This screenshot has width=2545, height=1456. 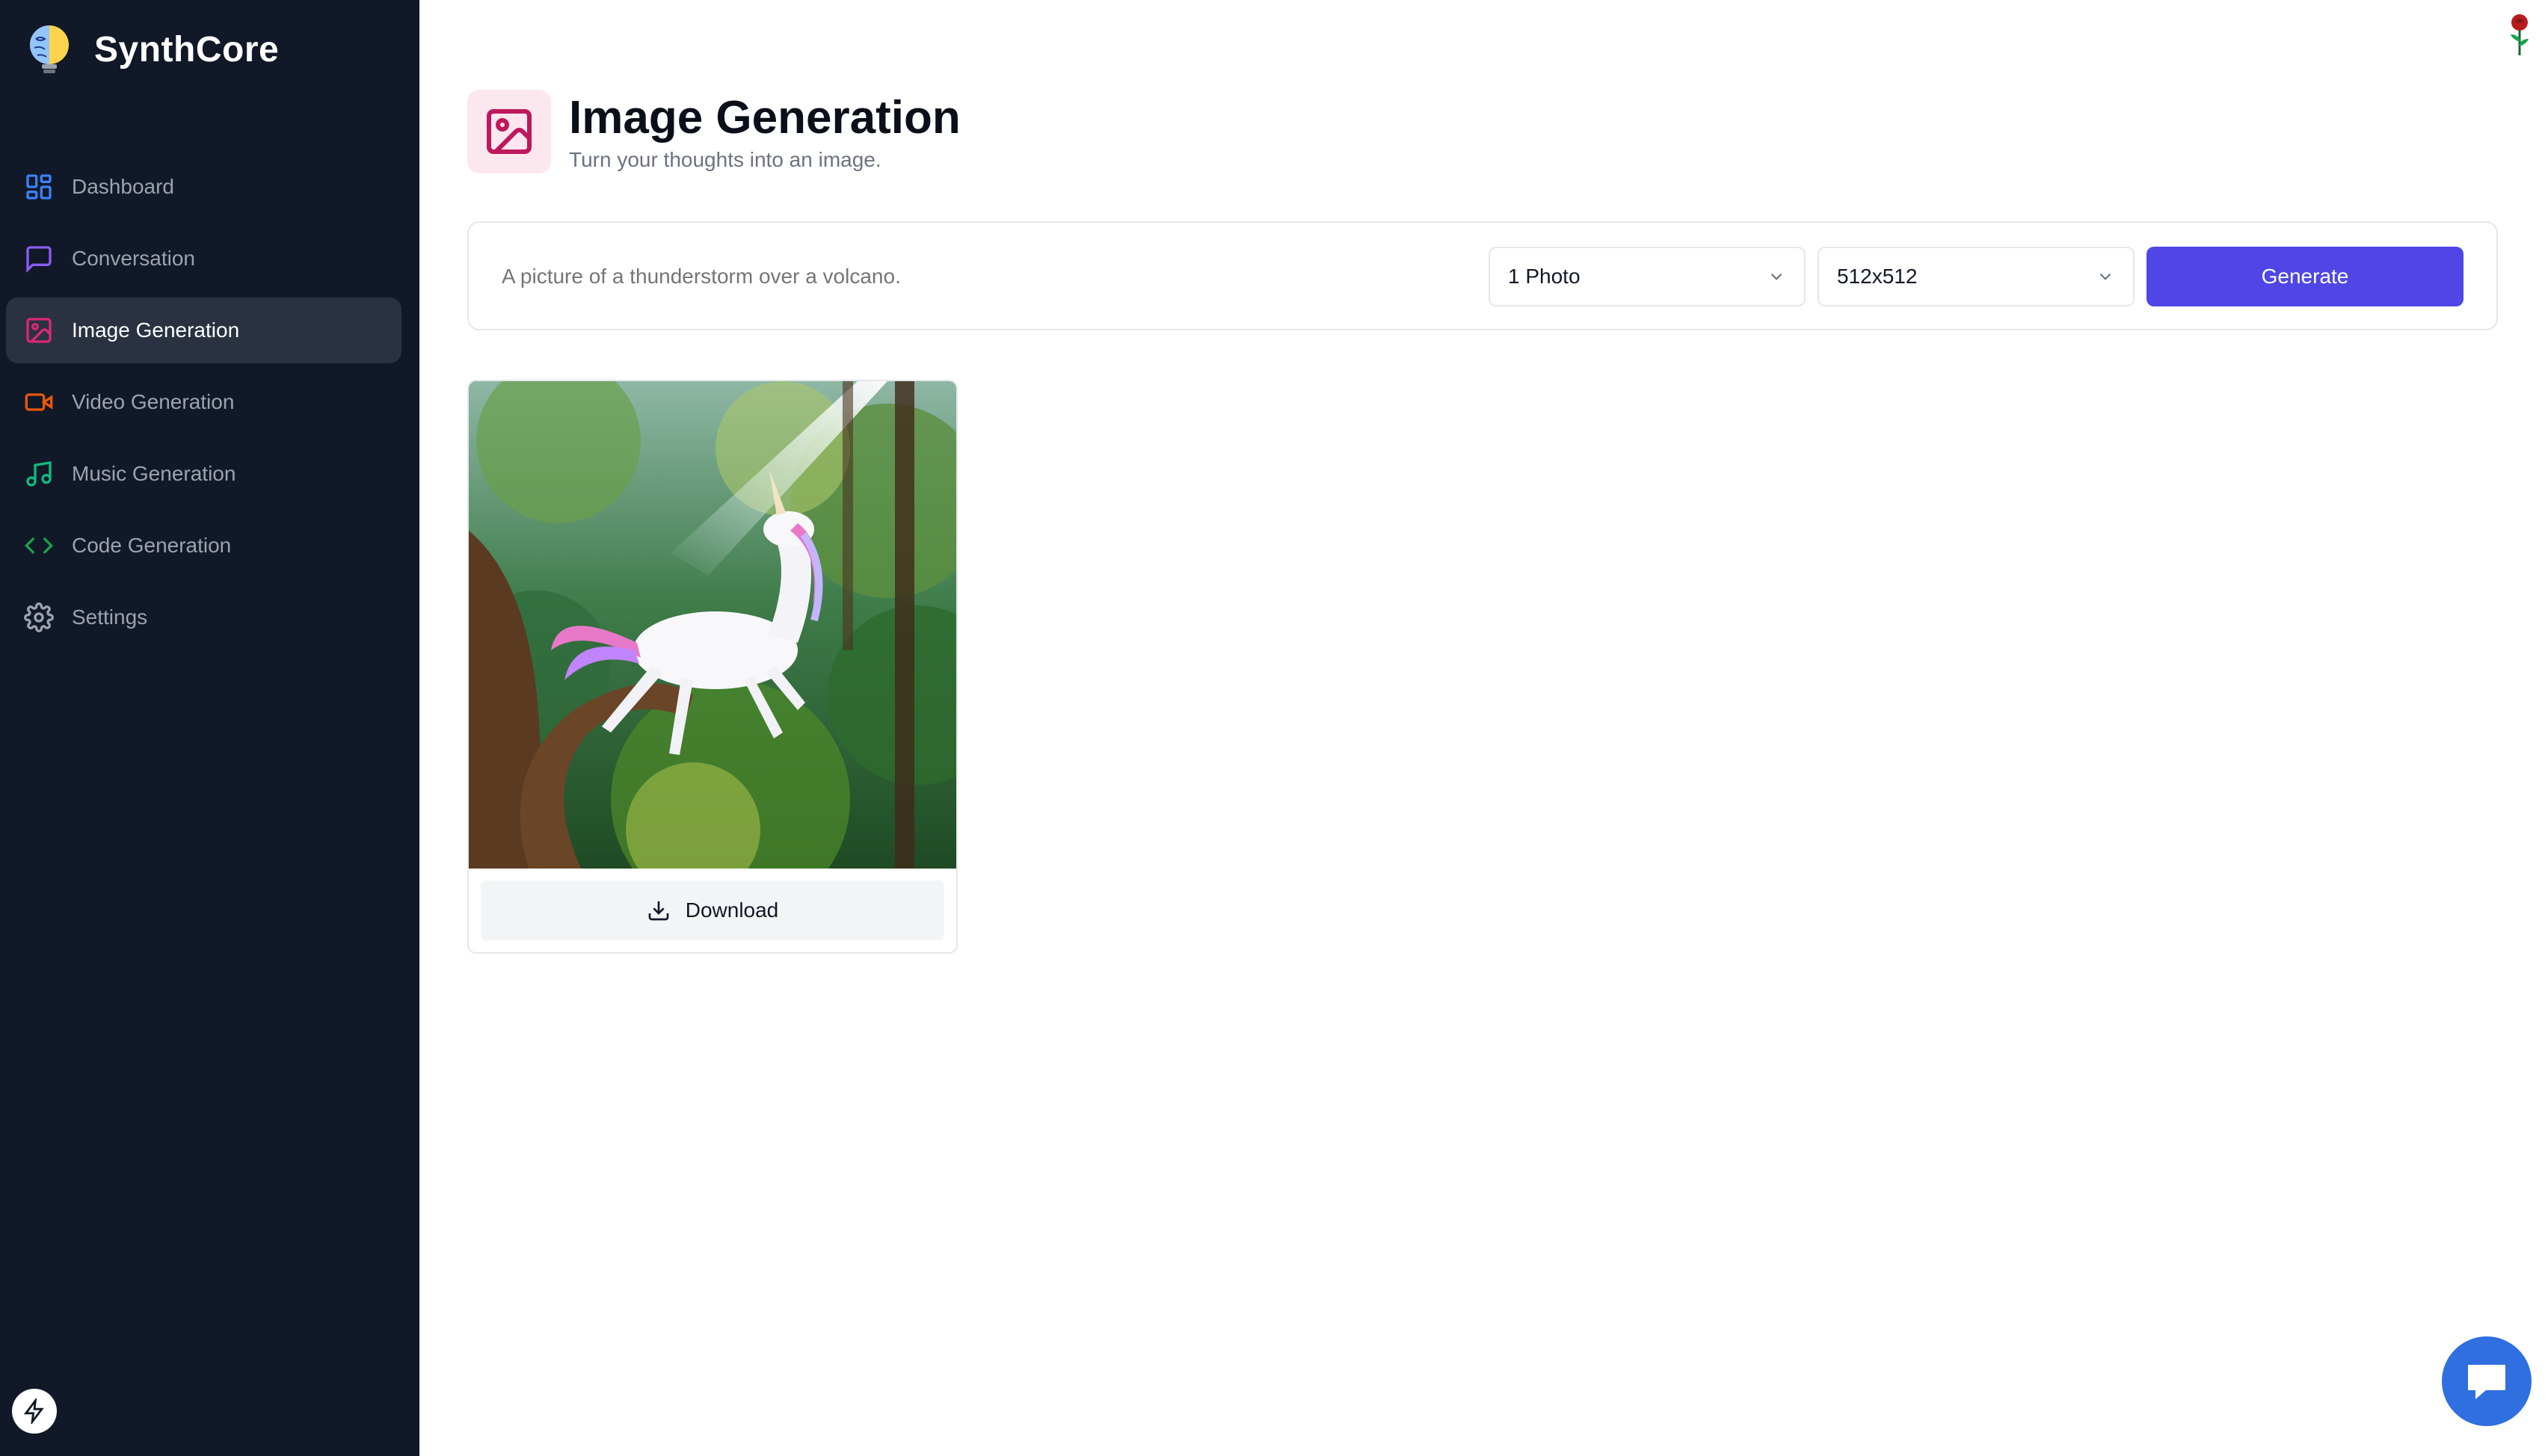 I want to click on dashboard-grid-icon, so click(x=39, y=187).